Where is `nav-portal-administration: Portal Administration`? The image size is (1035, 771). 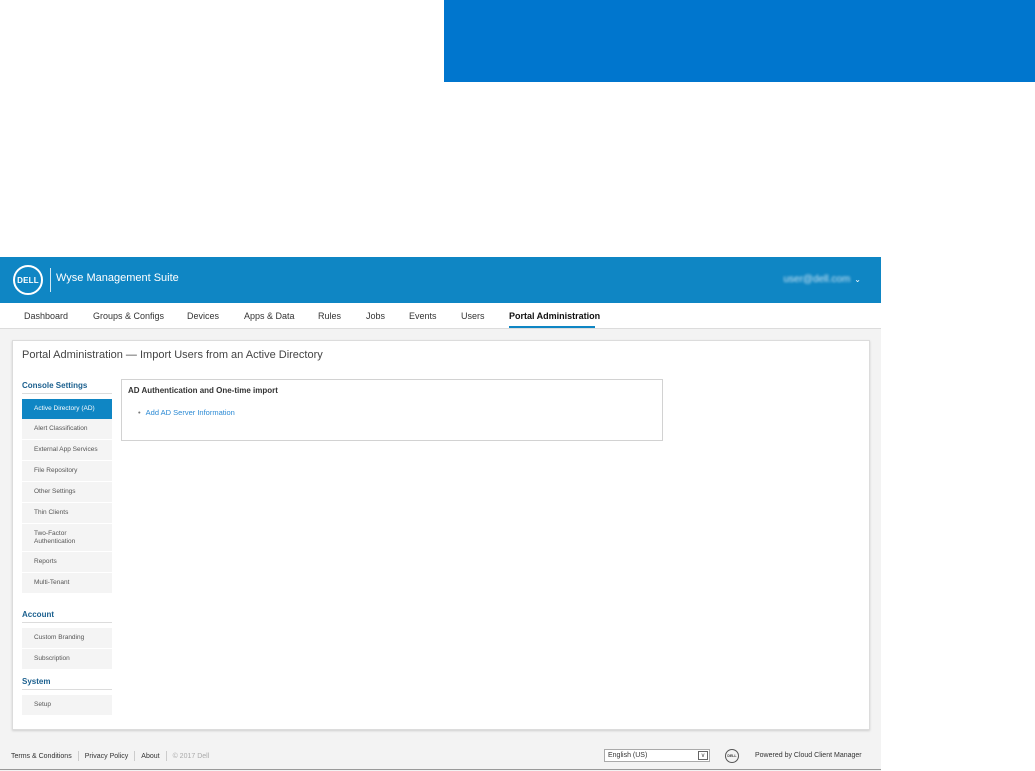 nav-portal-administration: Portal Administration is located at coordinates (554, 316).